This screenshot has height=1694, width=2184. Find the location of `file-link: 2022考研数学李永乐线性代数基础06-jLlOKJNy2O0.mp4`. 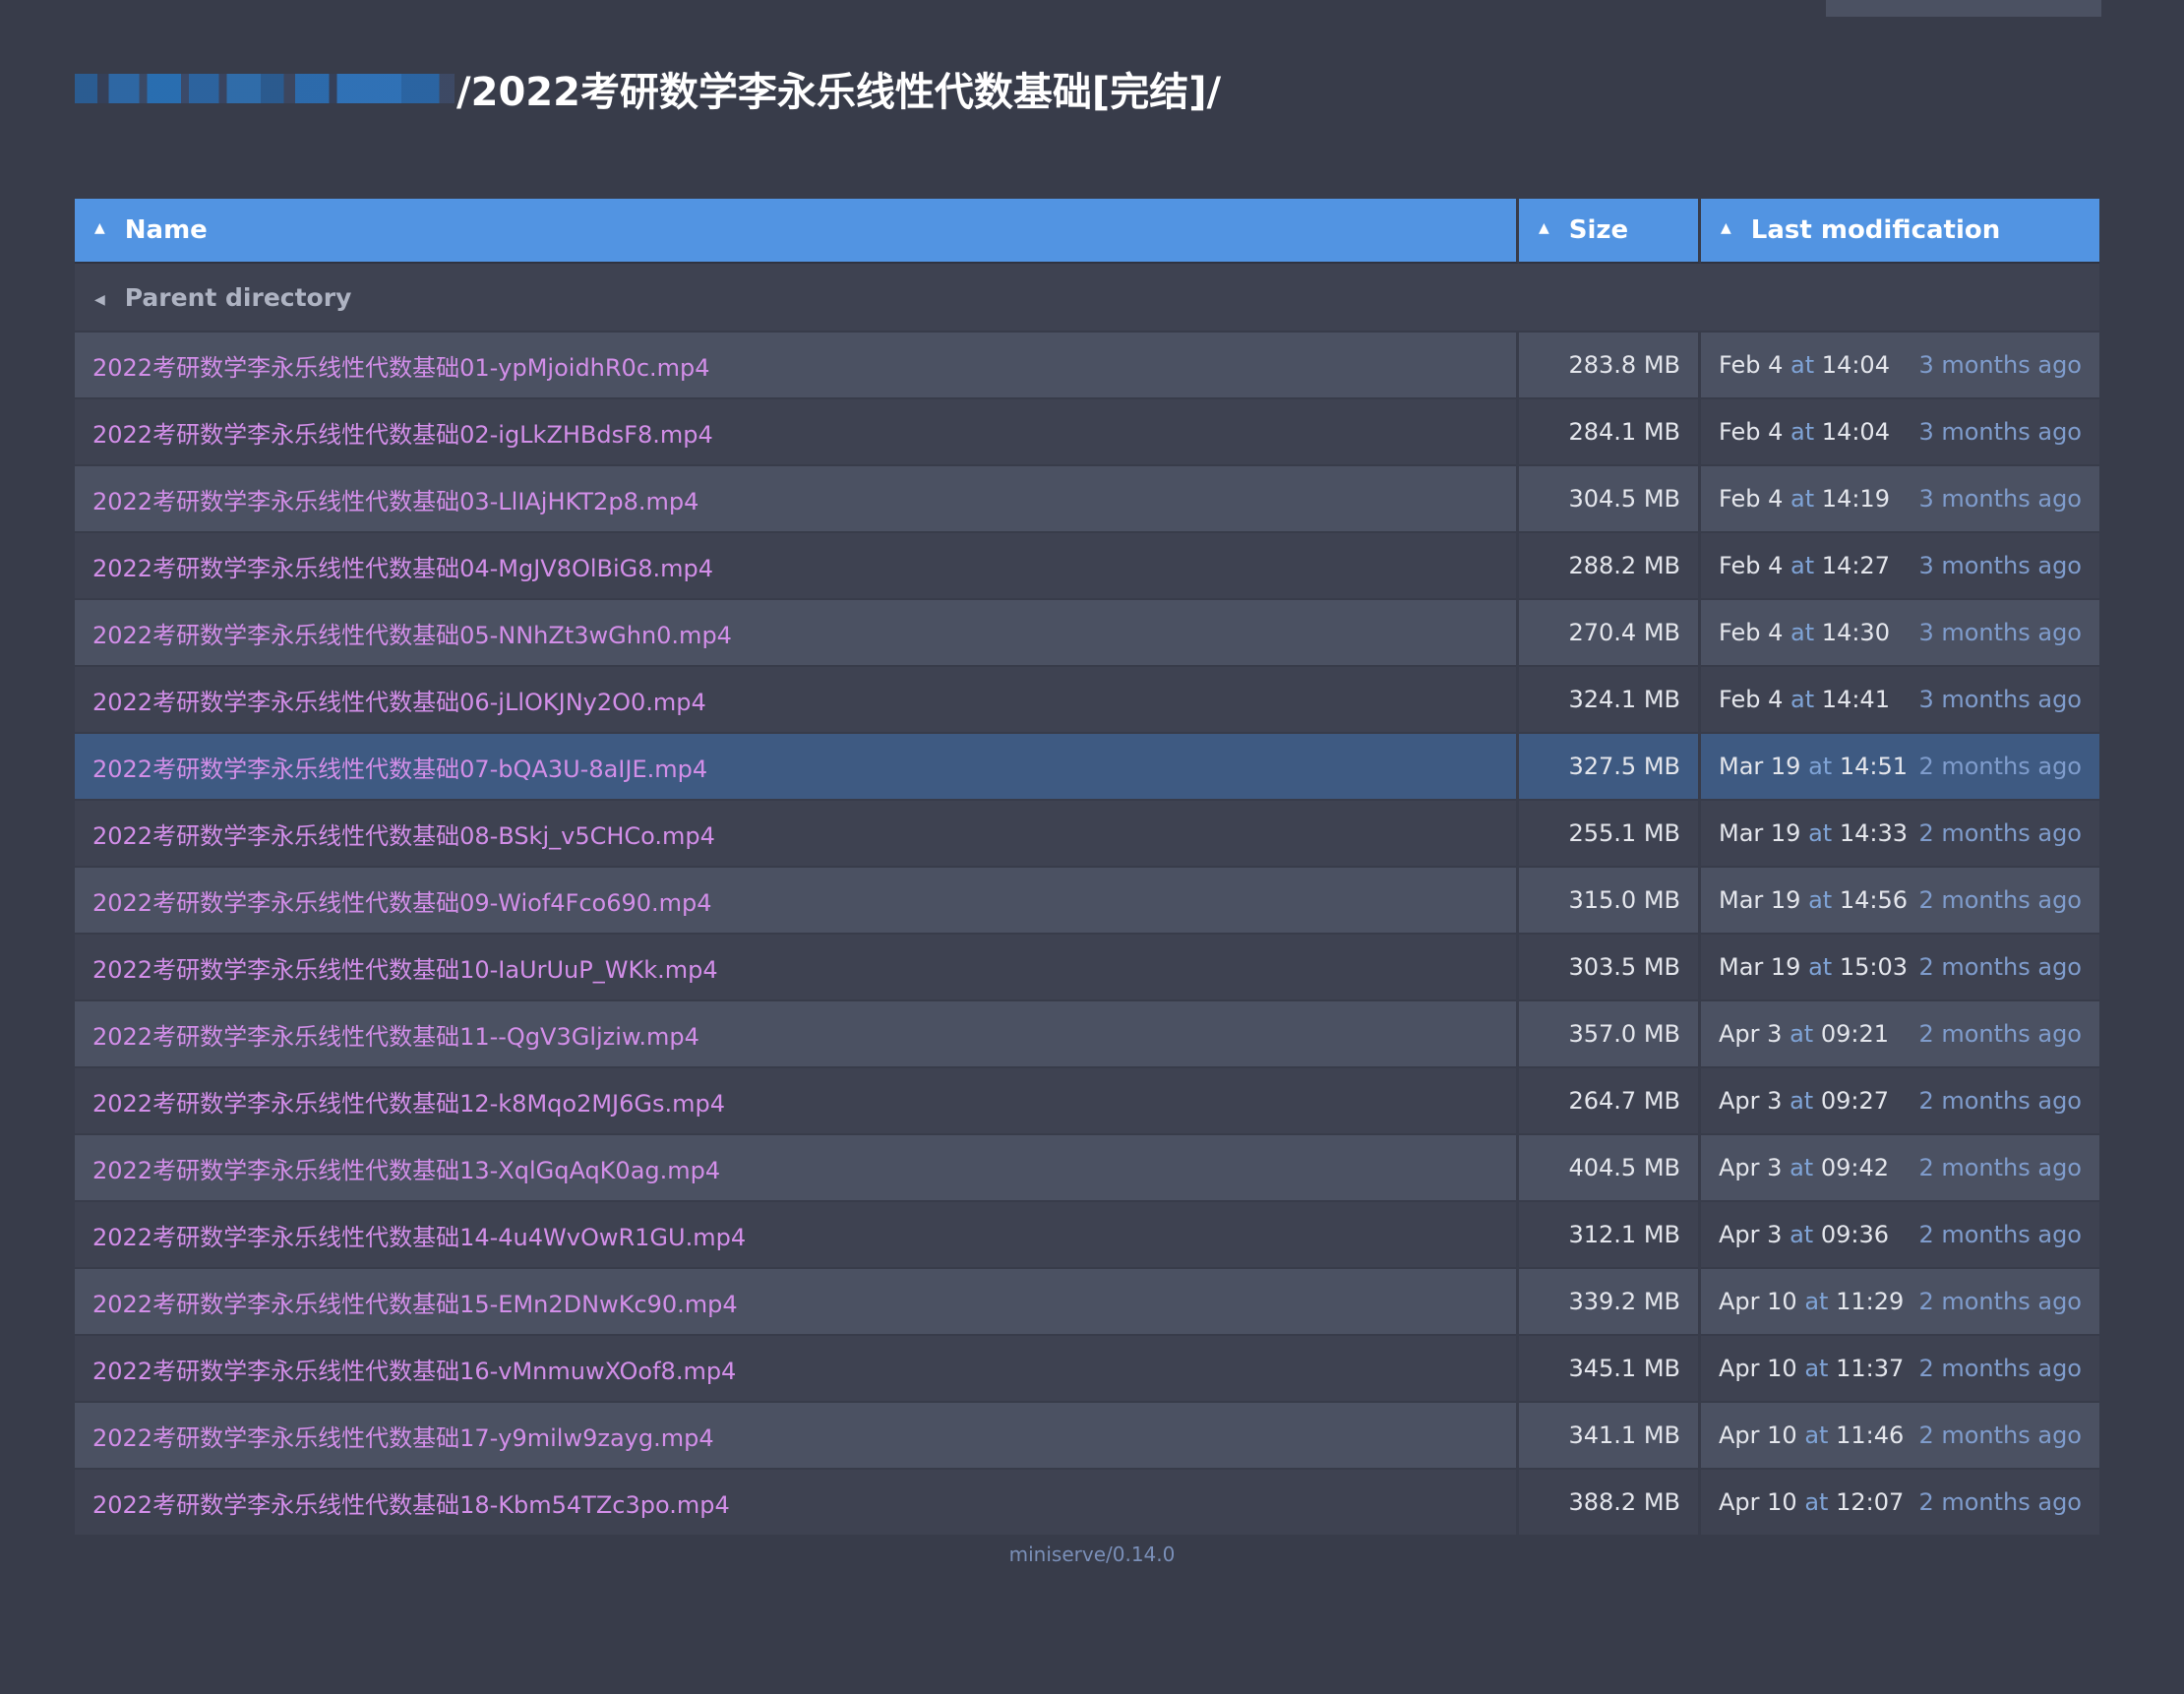

file-link: 2022考研数学李永乐线性代数基础06-jLlOKJNy2O0.mp4 is located at coordinates (797, 700).